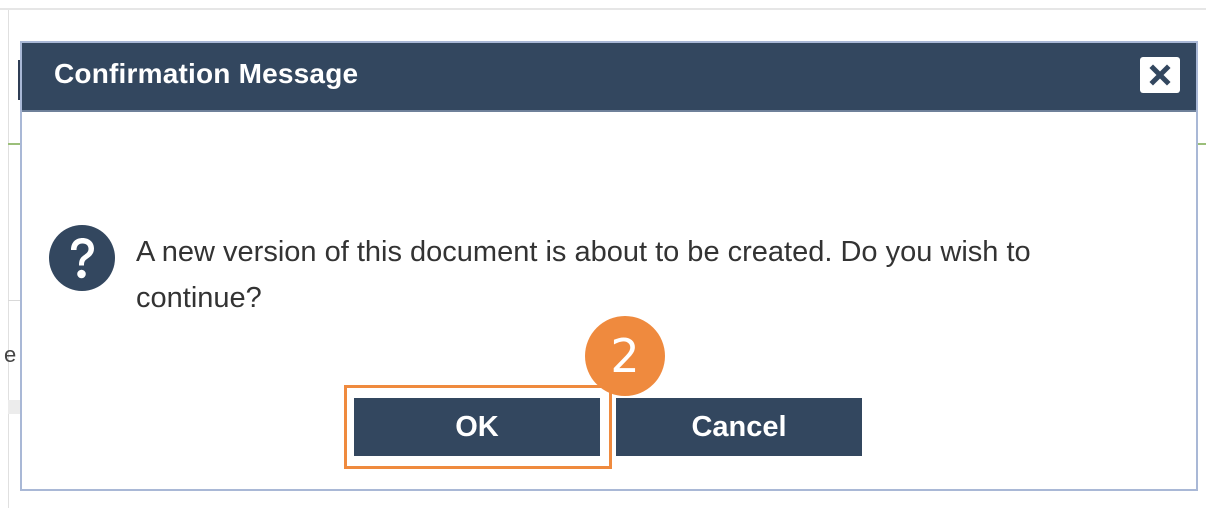  What do you see at coordinates (8, 259) in the screenshot?
I see `background-left-border` at bounding box center [8, 259].